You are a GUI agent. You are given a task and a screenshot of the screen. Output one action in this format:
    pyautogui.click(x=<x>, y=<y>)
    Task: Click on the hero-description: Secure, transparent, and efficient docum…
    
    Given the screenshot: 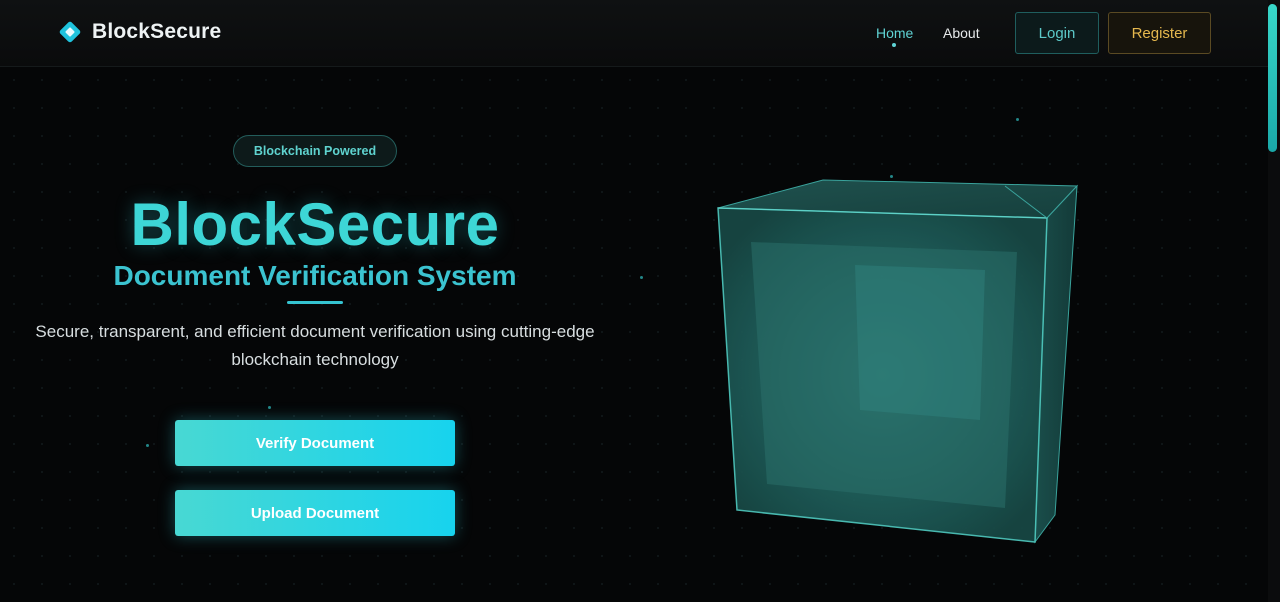 What is the action you would take?
    pyautogui.click(x=315, y=345)
    